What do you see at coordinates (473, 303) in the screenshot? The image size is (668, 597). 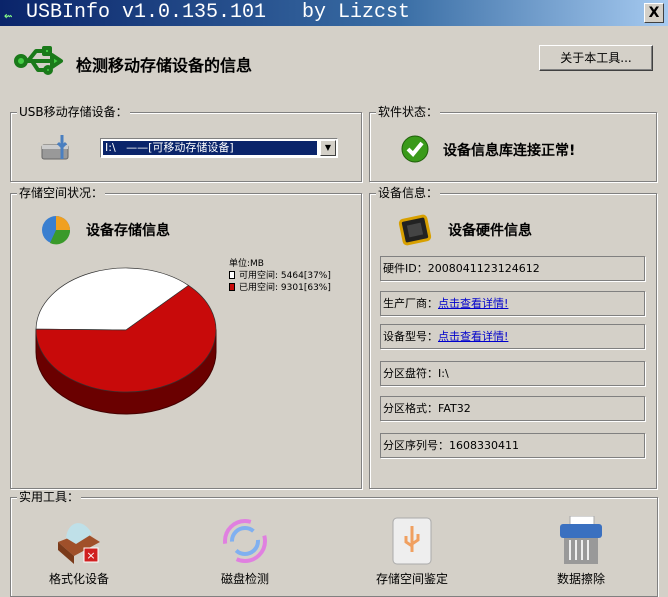 I see `manufacturer-link: 点击查看详情!` at bounding box center [473, 303].